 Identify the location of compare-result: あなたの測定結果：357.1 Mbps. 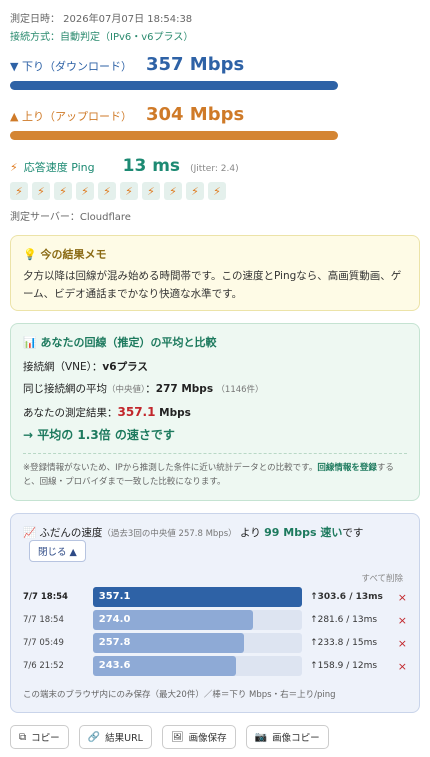
(107, 412).